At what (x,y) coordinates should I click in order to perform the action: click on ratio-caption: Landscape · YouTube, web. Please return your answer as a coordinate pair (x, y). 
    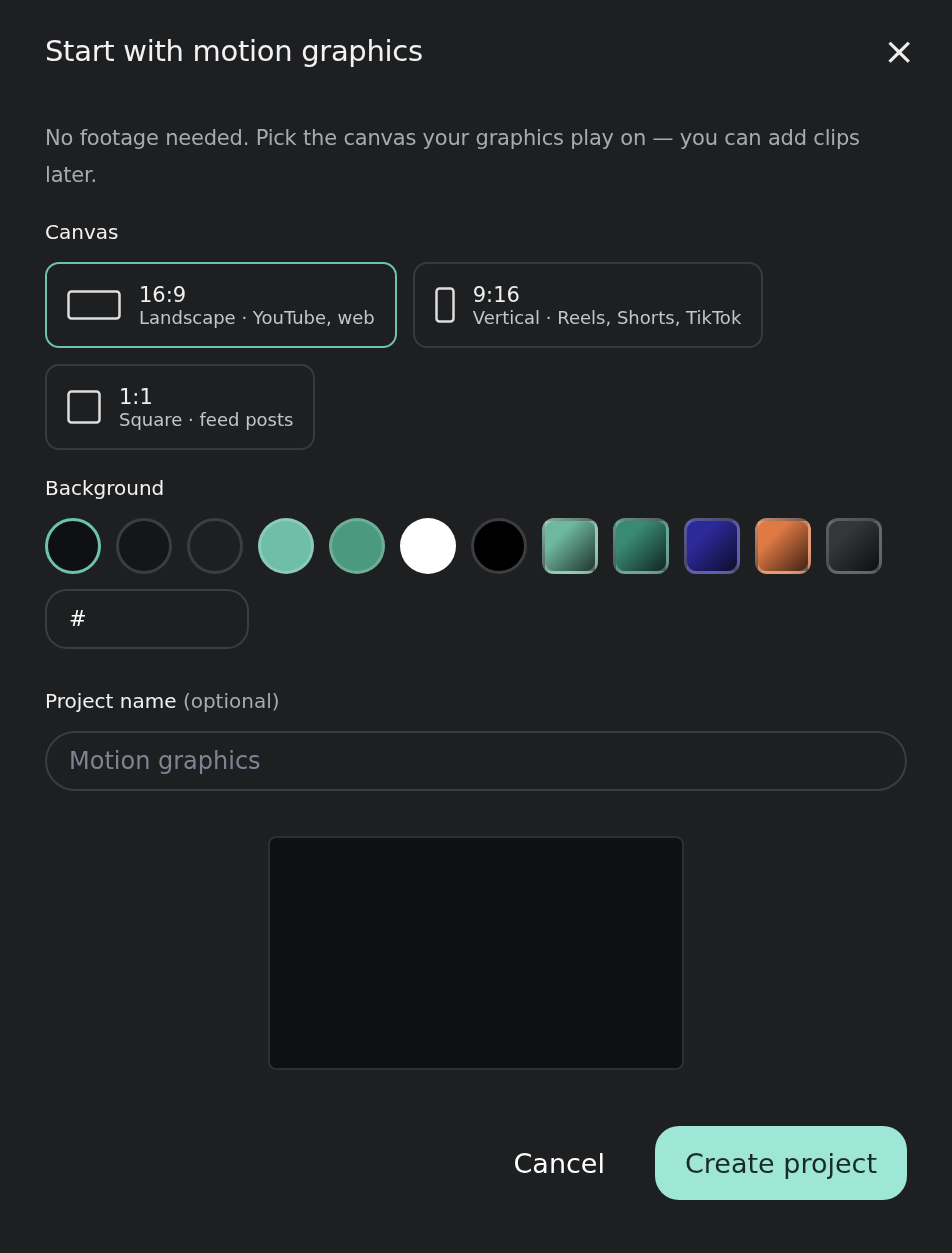
    Looking at the image, I should click on (257, 317).